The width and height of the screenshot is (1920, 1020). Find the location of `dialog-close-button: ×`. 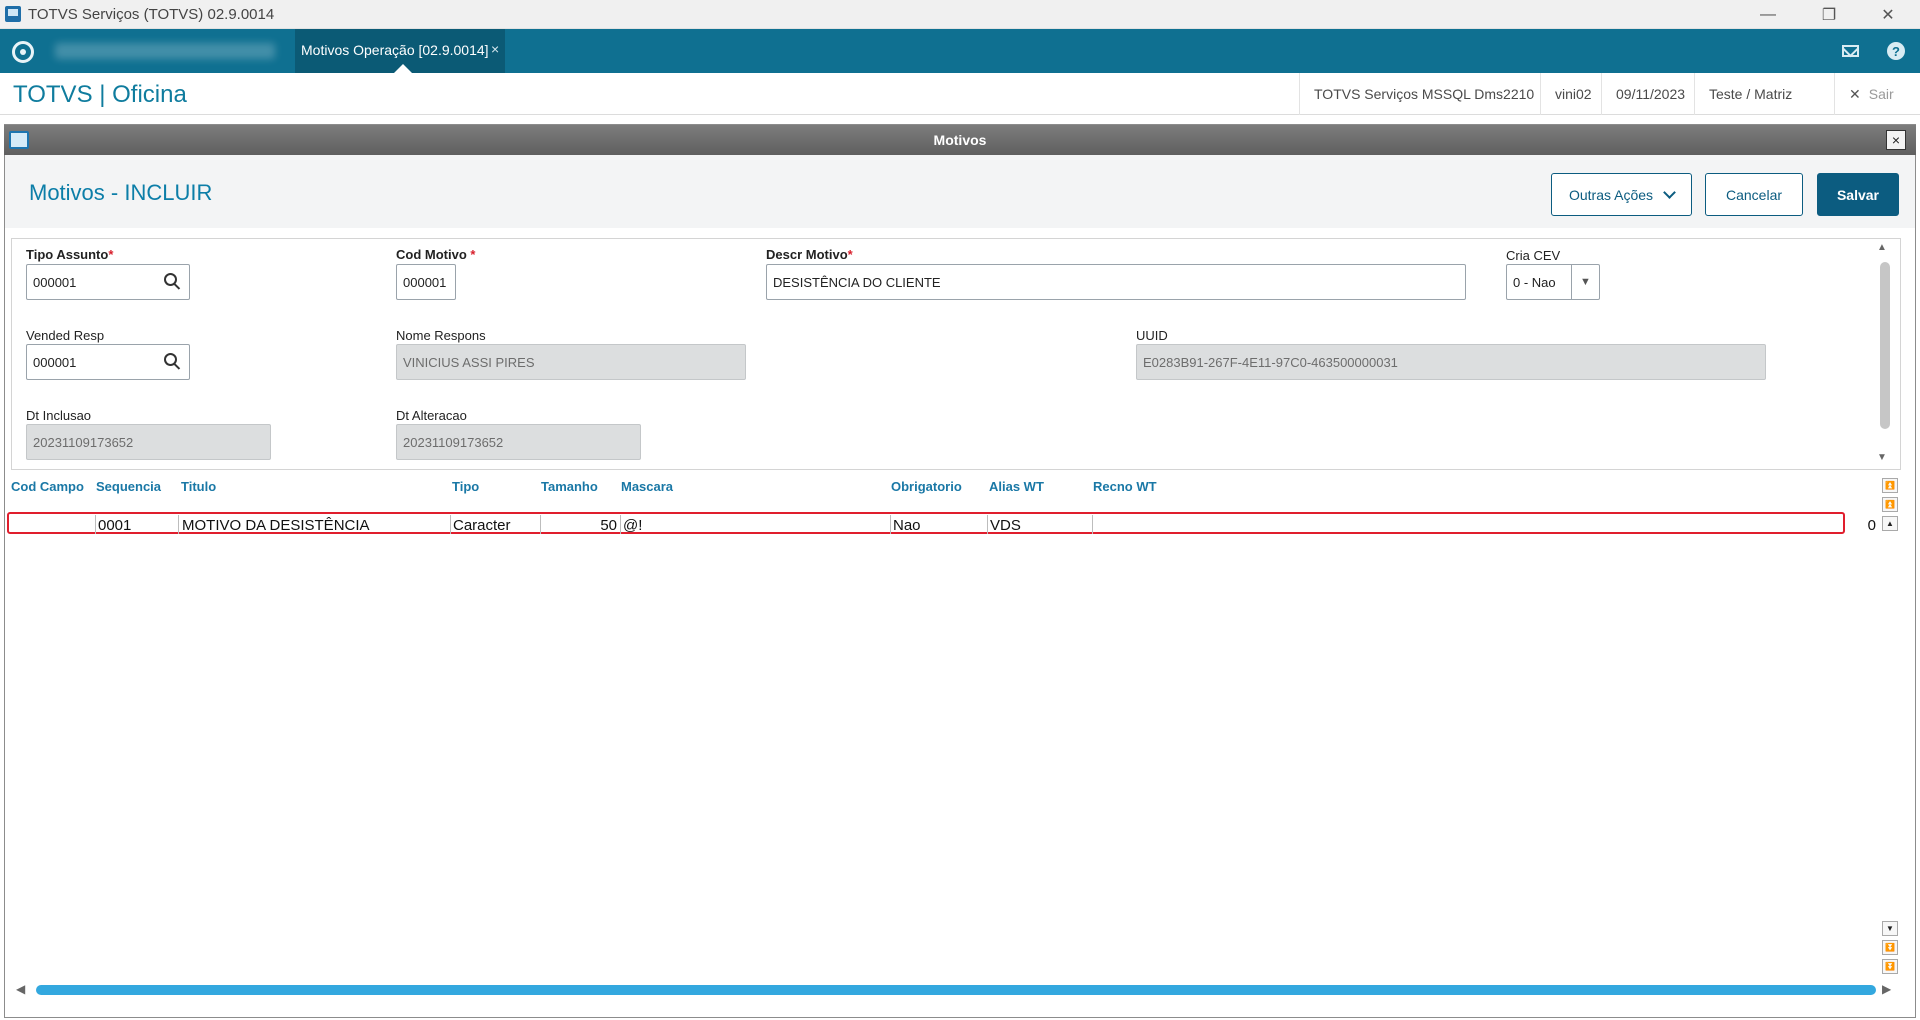

dialog-close-button: × is located at coordinates (1896, 140).